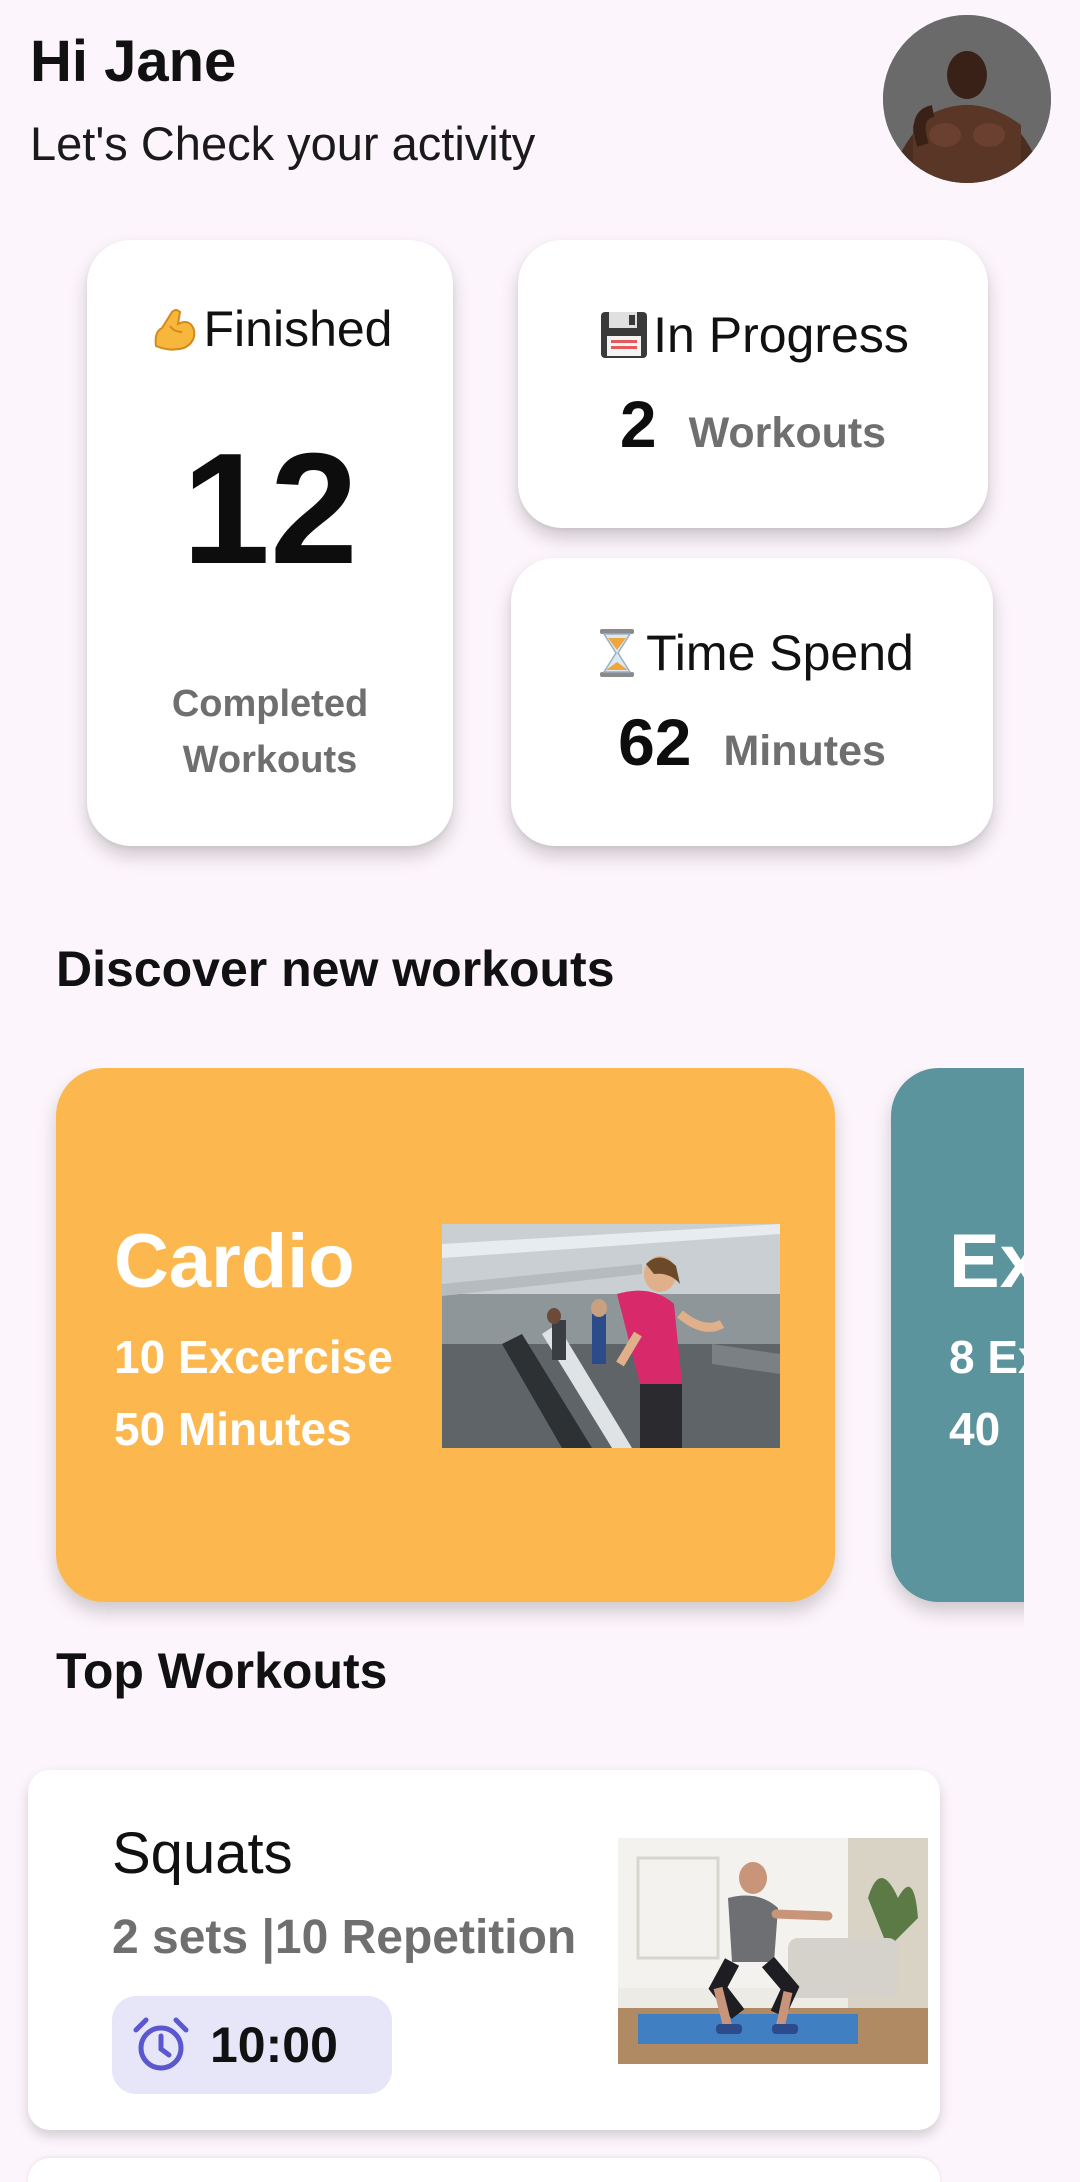  I want to click on workout-card-title: Ex, so click(986, 1261).